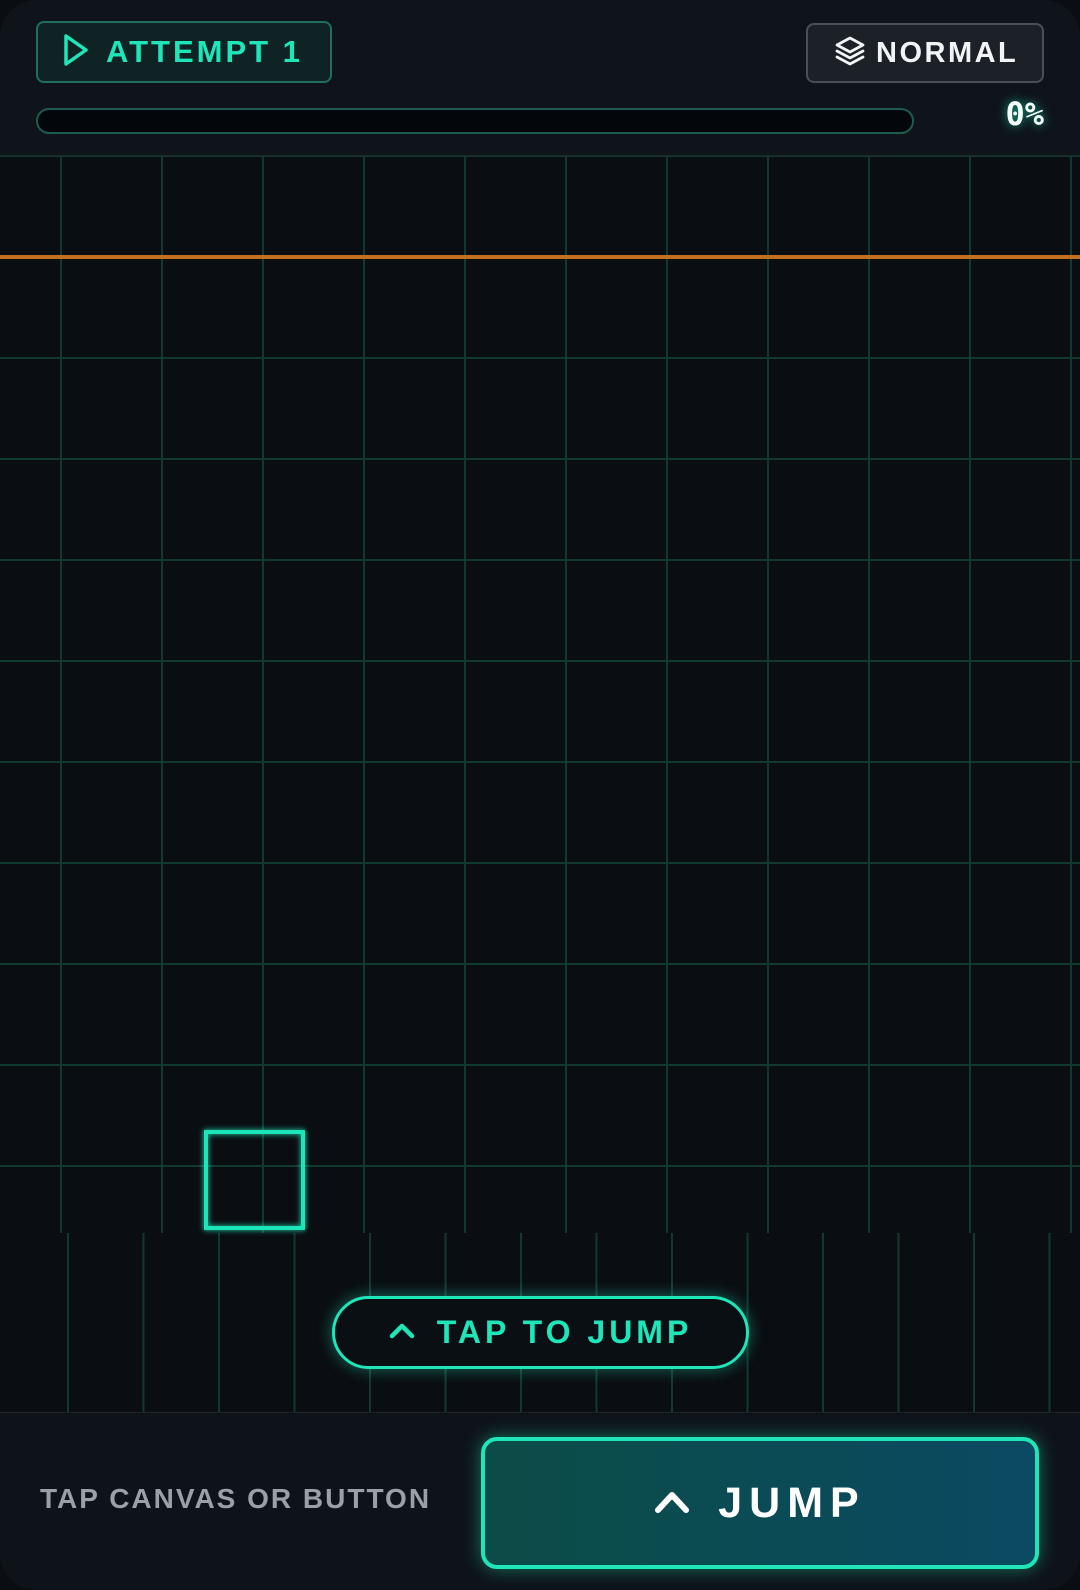  What do you see at coordinates (850, 53) in the screenshot?
I see `layers-icon` at bounding box center [850, 53].